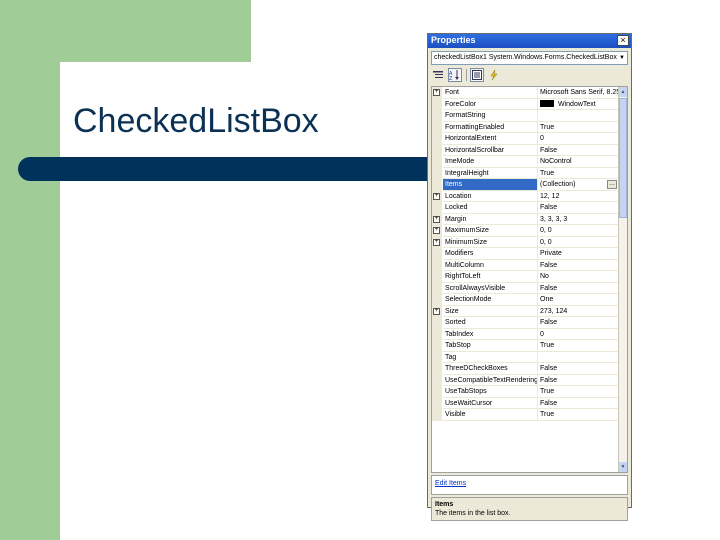  Describe the element at coordinates (450, 483) in the screenshot. I see `edit-items-link: Edit Items` at that location.